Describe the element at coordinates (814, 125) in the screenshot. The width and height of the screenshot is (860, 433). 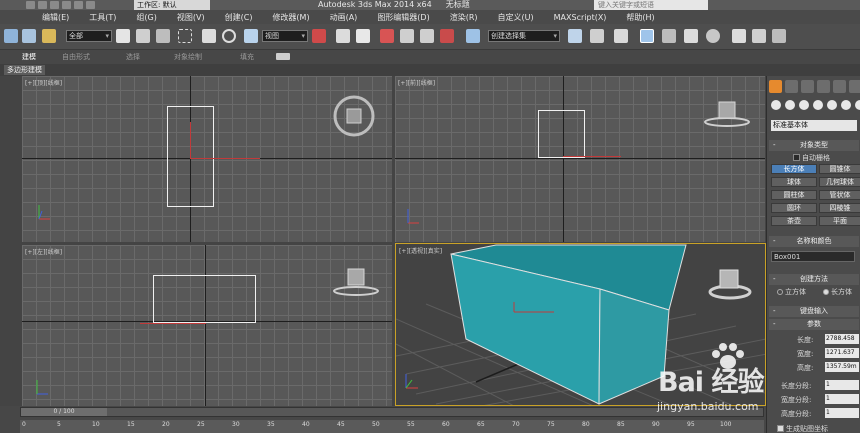
I see `category-dropdown: 标准基本体` at that location.